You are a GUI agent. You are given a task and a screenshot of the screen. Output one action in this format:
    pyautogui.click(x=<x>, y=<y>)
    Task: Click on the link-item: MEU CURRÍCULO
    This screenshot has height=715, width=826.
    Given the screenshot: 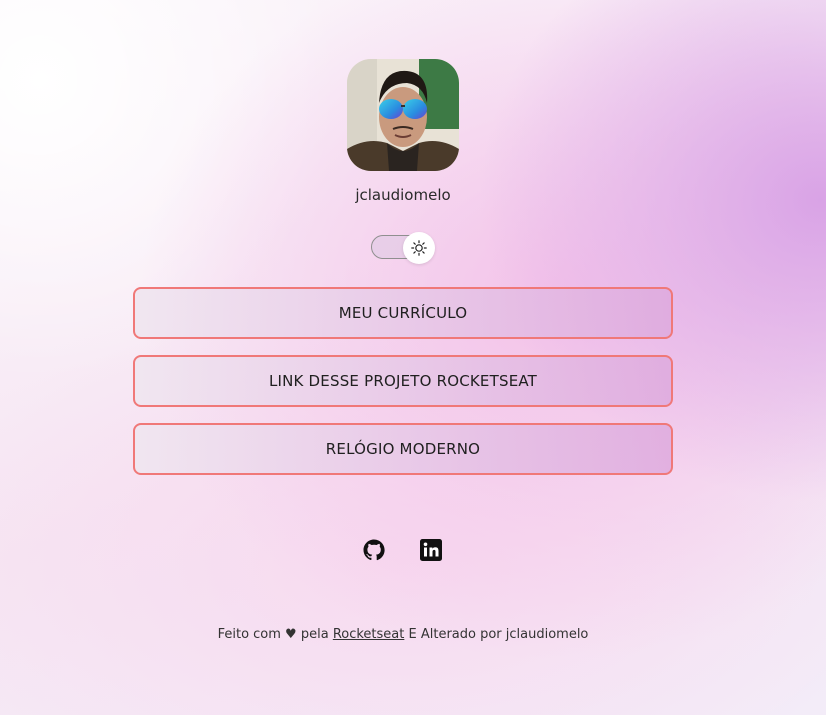 What is the action you would take?
    pyautogui.click(x=403, y=313)
    